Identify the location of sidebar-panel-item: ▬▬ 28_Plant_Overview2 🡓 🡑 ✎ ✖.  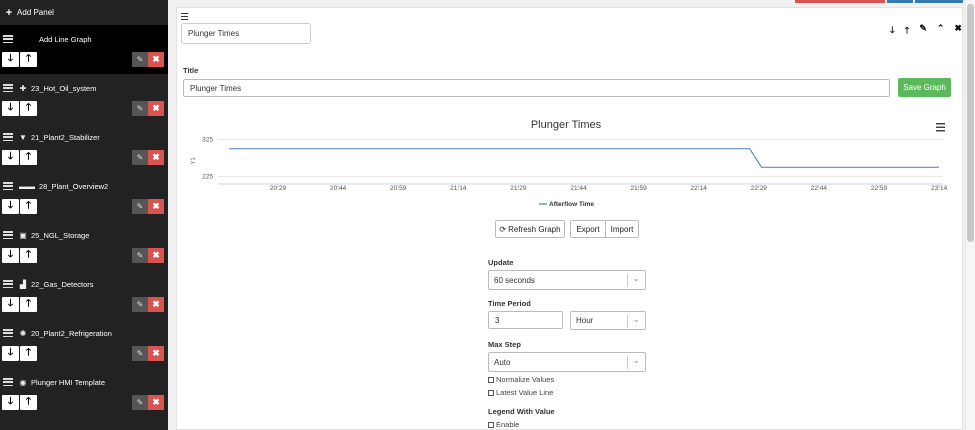
(84, 196).